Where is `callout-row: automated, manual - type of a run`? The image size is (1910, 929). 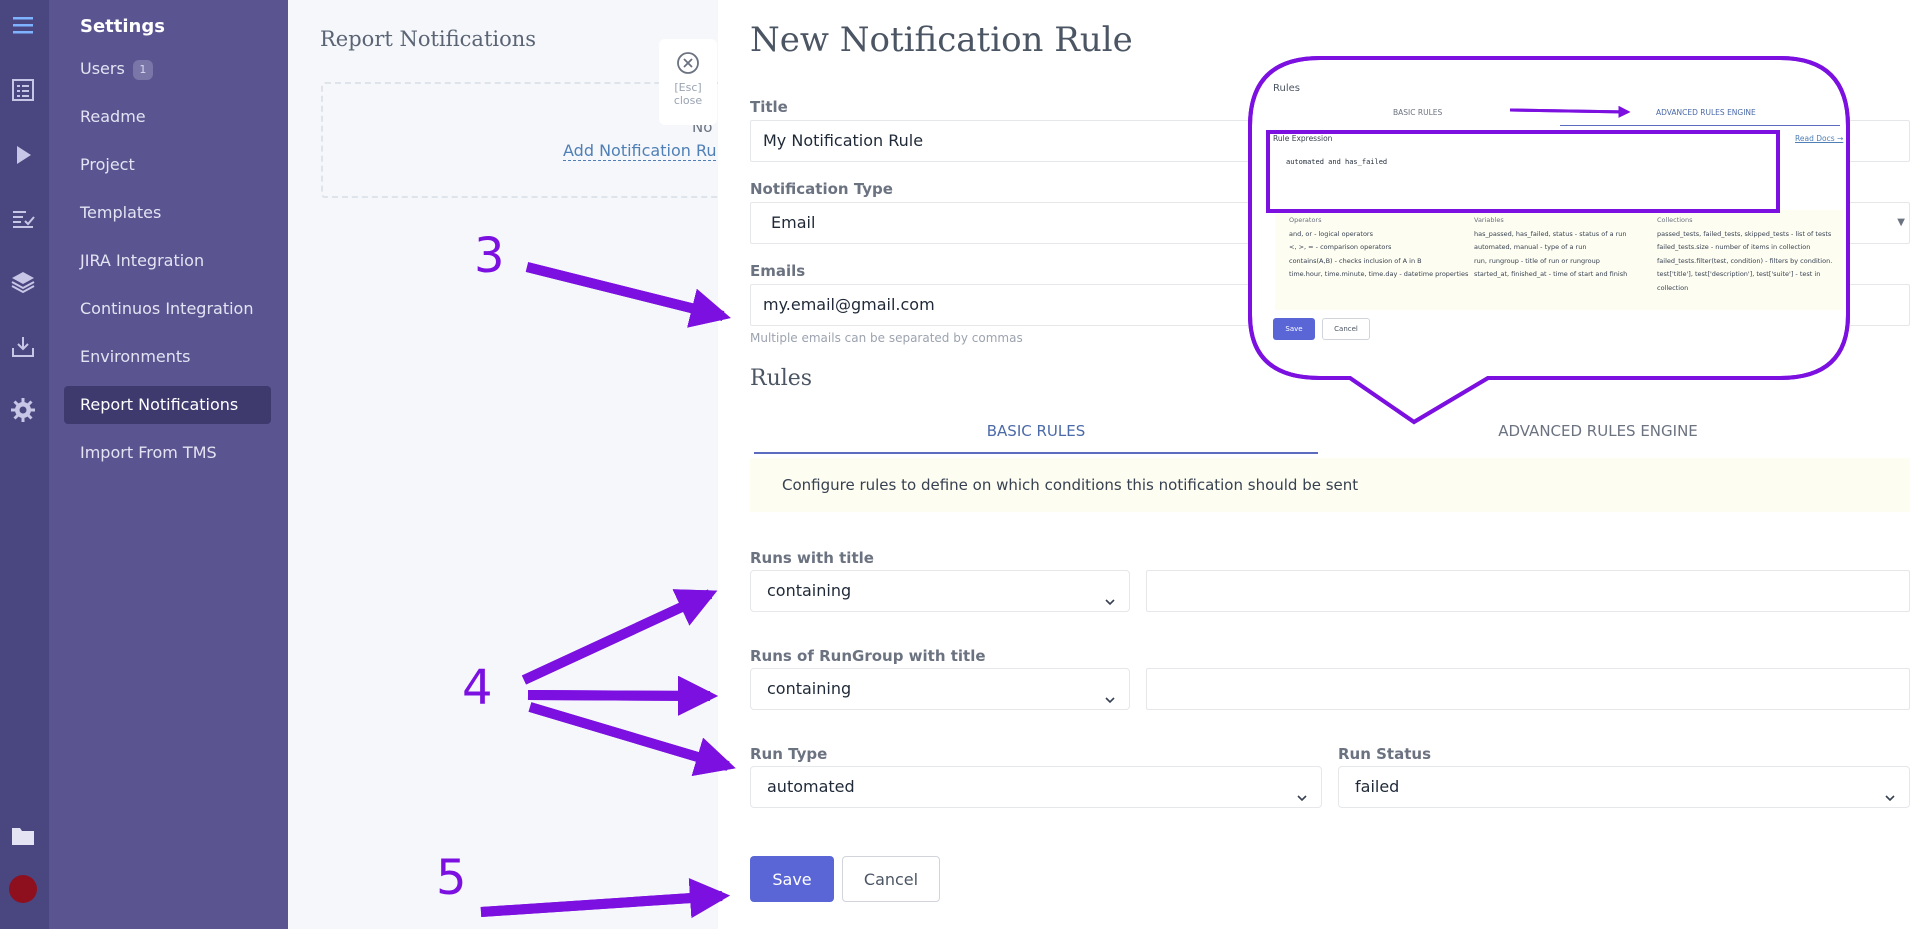 callout-row: automated, manual - type of a run is located at coordinates (1530, 247).